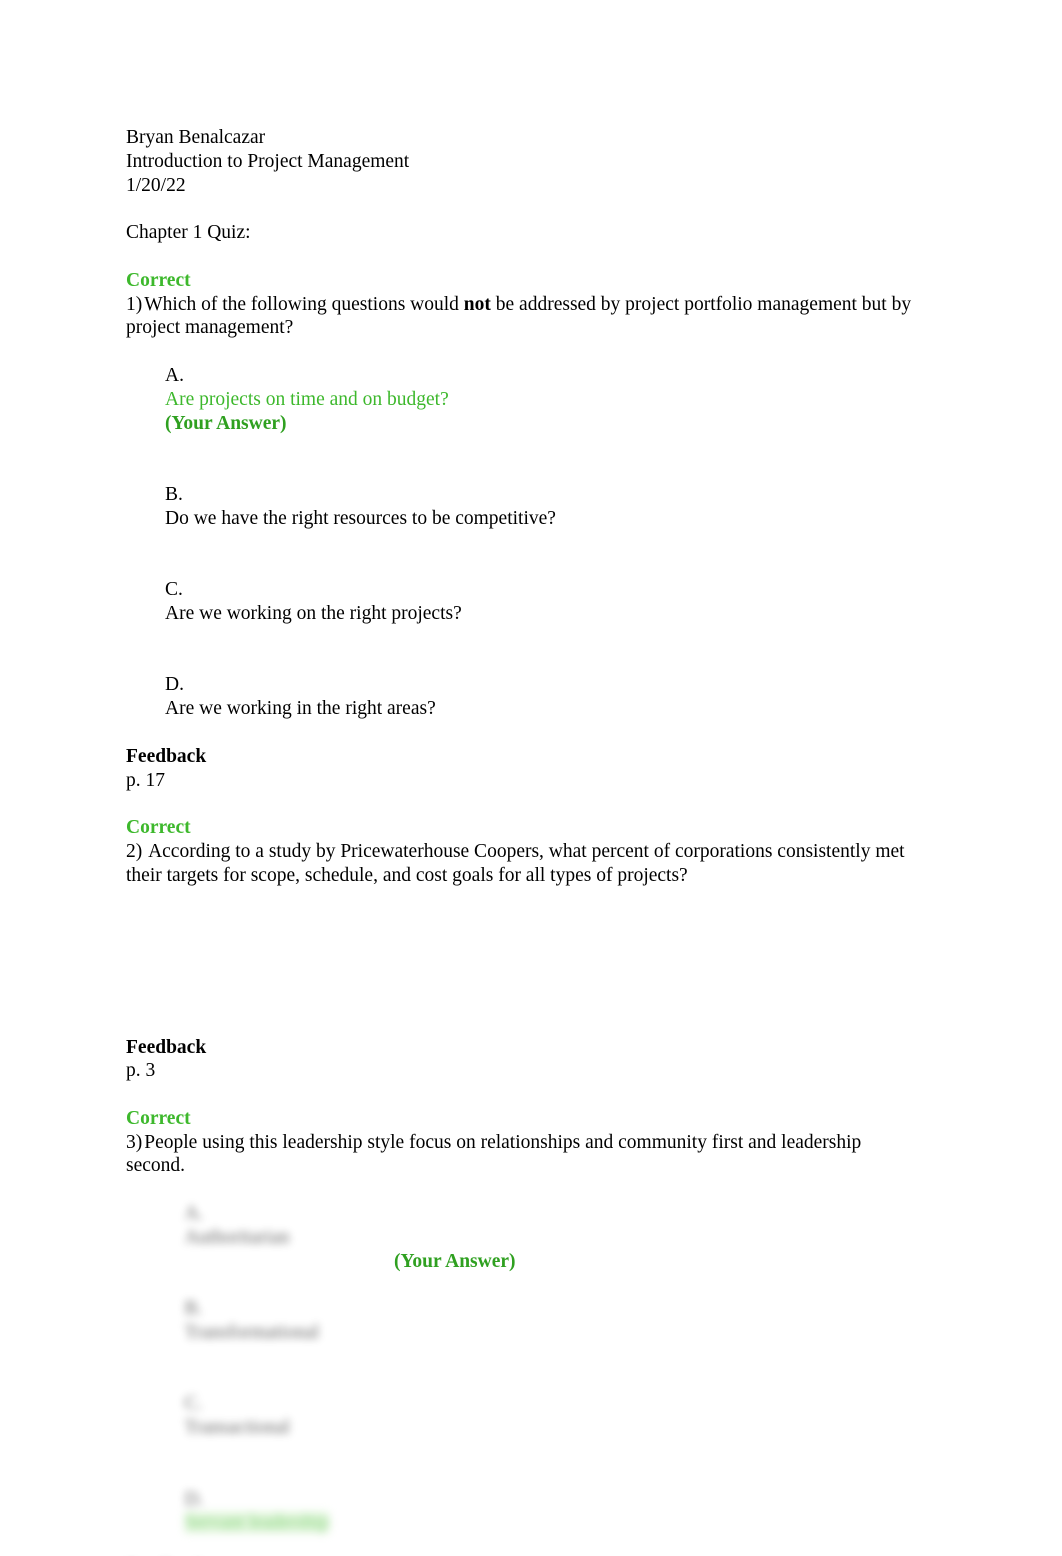  Describe the element at coordinates (141, 1071) in the screenshot. I see `feedback-text-2: p. 3` at that location.